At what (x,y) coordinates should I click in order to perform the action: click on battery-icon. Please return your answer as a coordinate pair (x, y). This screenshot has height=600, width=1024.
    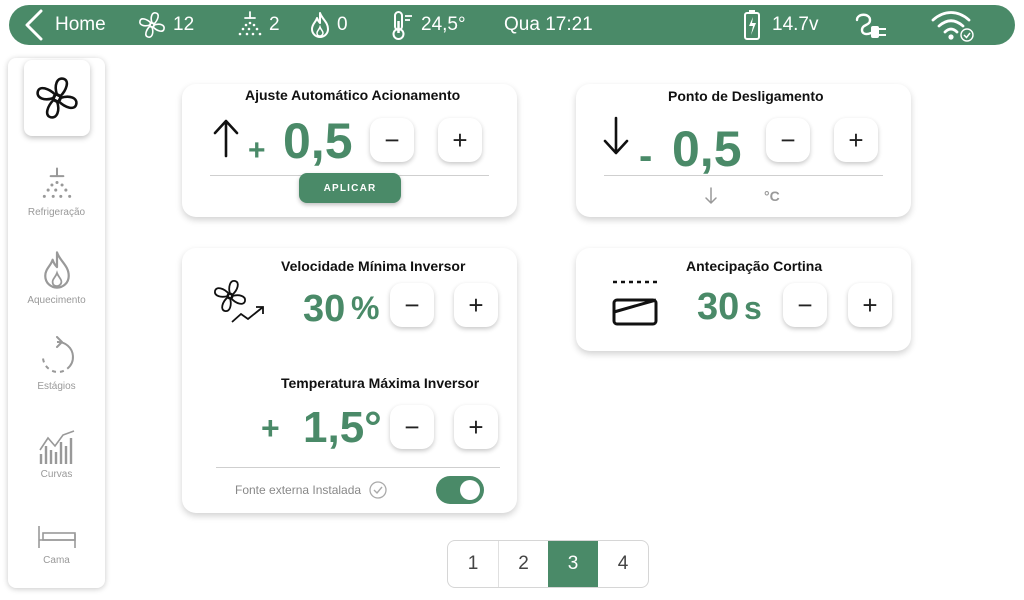
    Looking at the image, I should click on (752, 25).